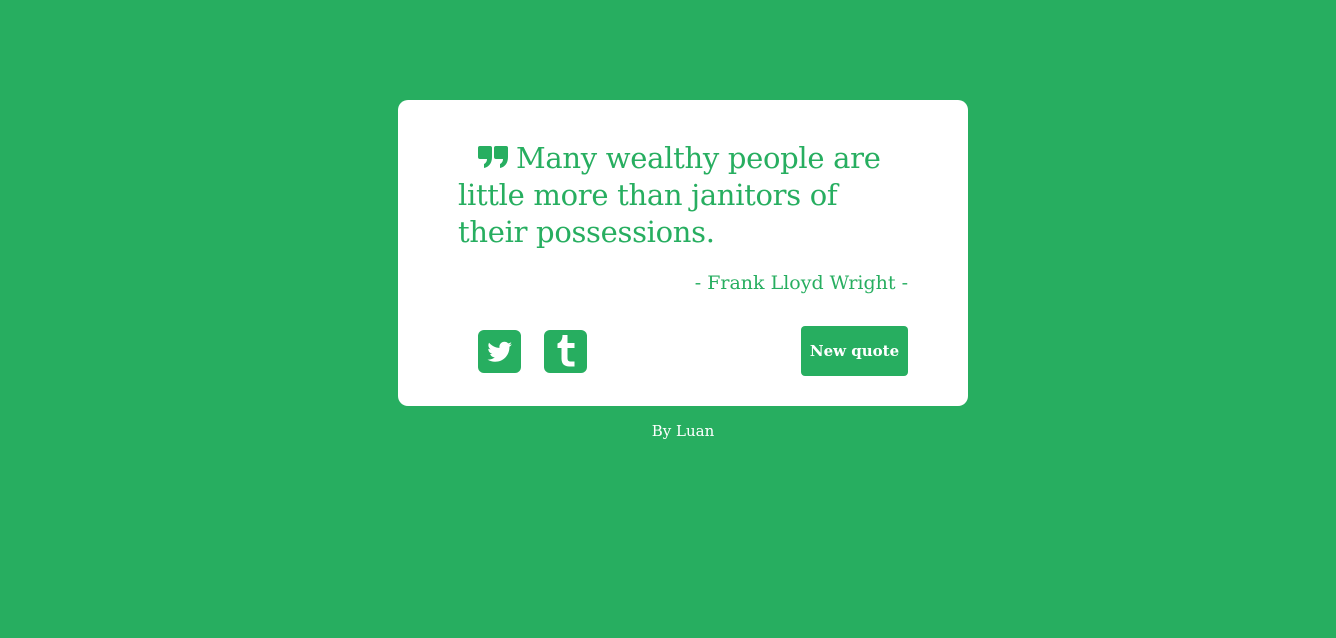 The image size is (1336, 638). I want to click on footer-credit: By Luan, so click(683, 431).